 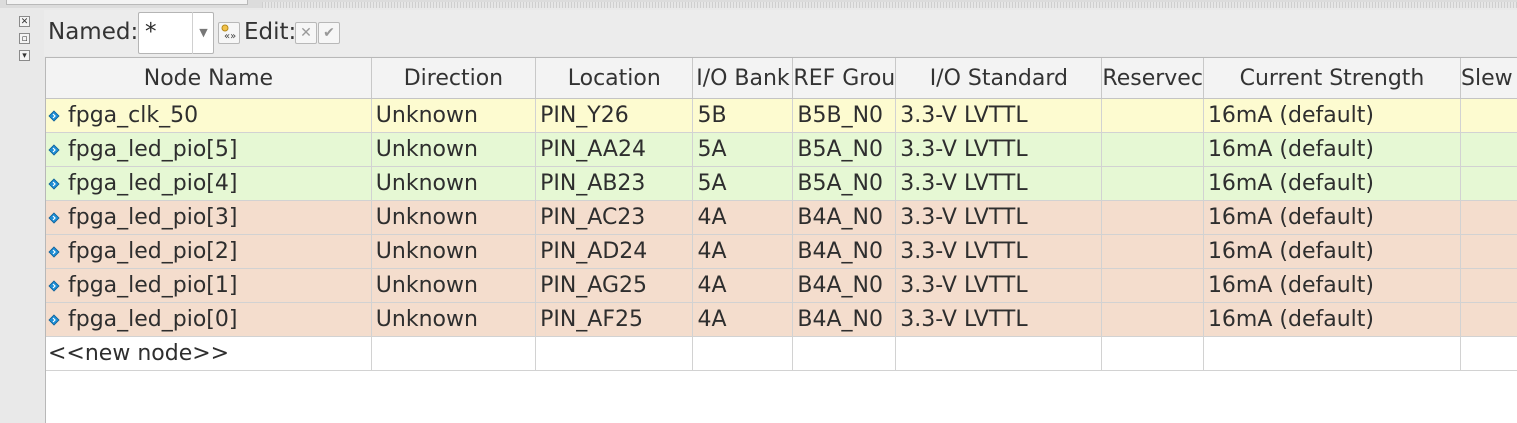 What do you see at coordinates (209, 115) in the screenshot?
I see `node-name-cell: fpga_clk_50` at bounding box center [209, 115].